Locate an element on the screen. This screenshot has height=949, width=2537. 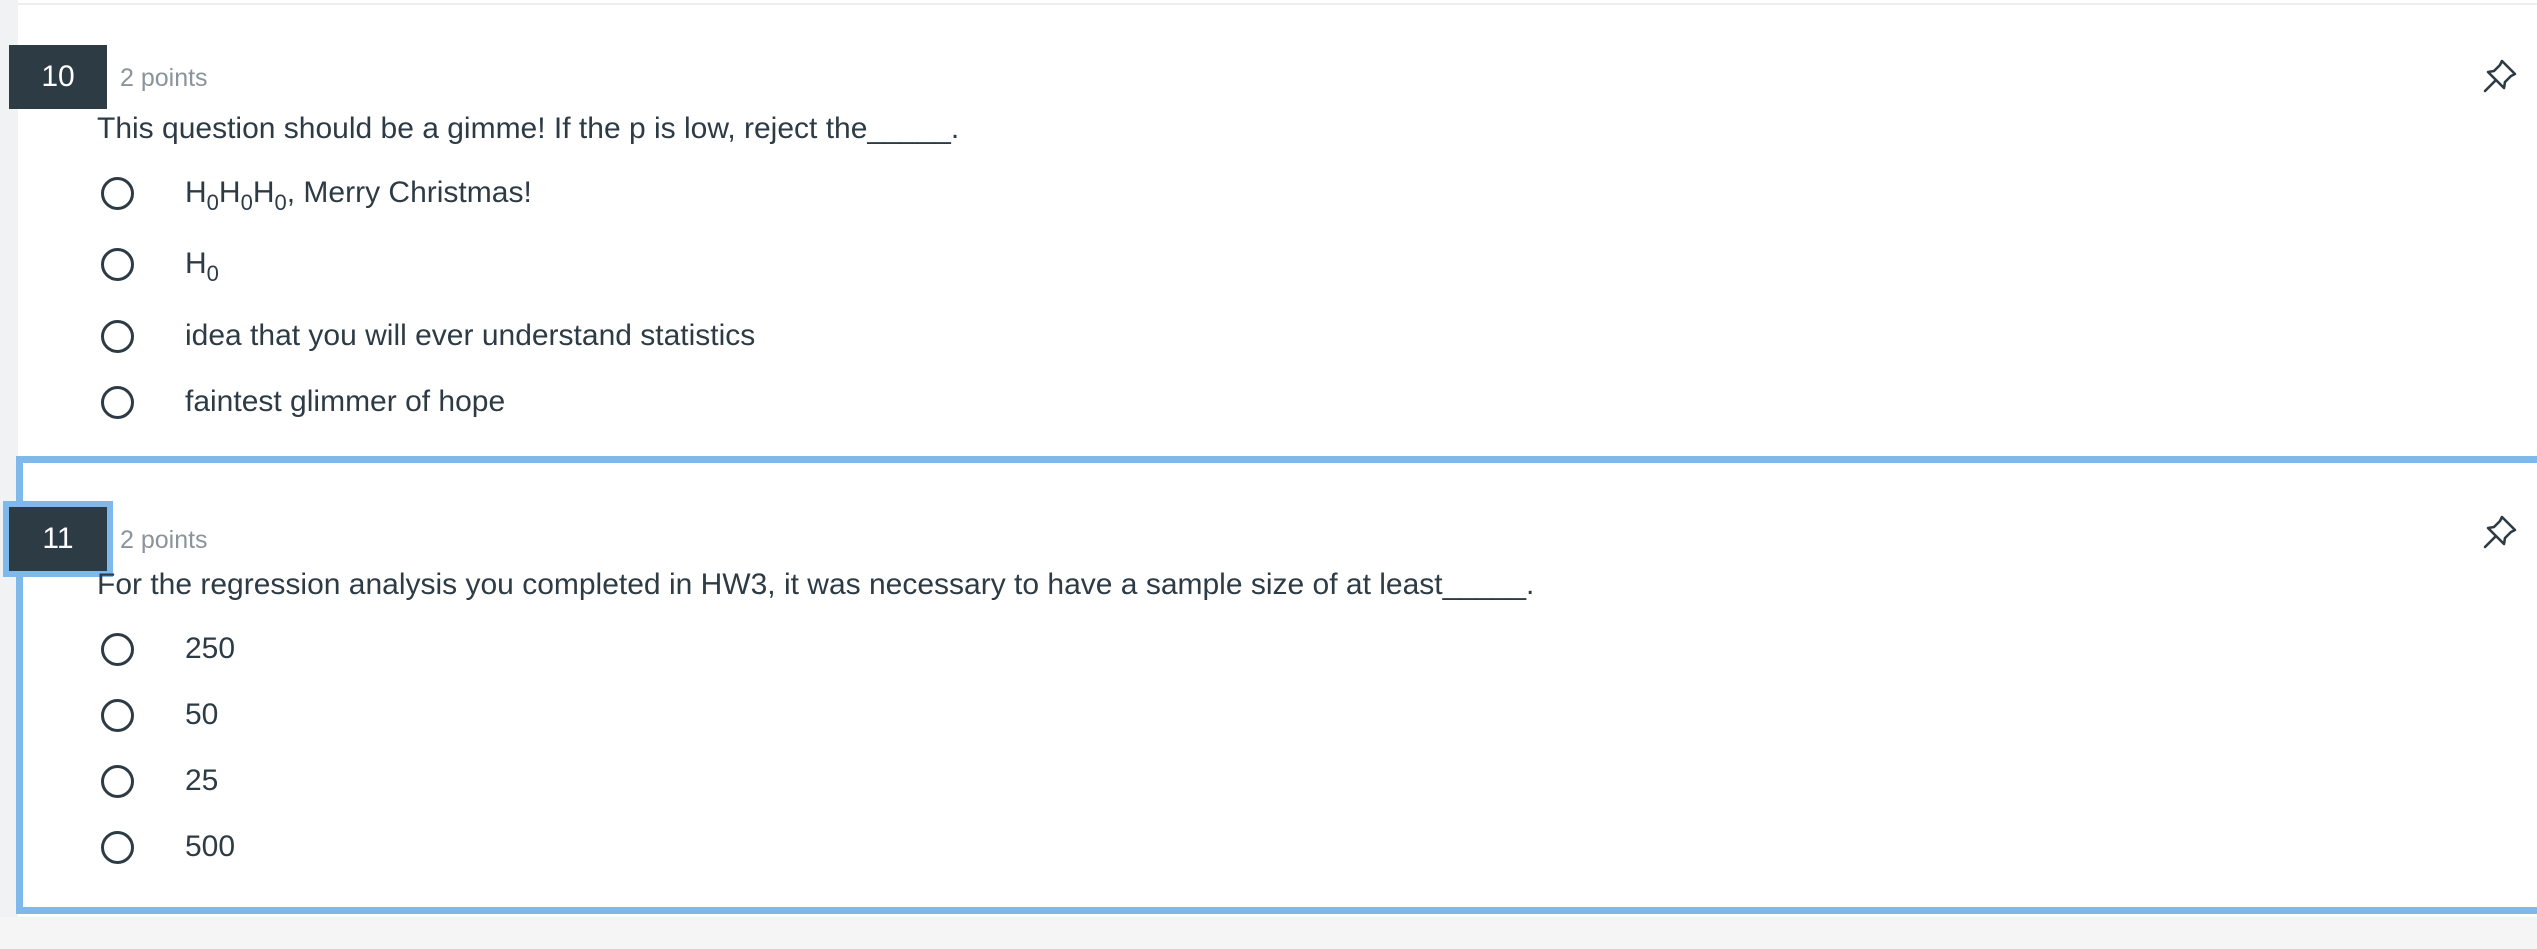
answer-label: faintest glimmer of hope is located at coordinates (345, 402).